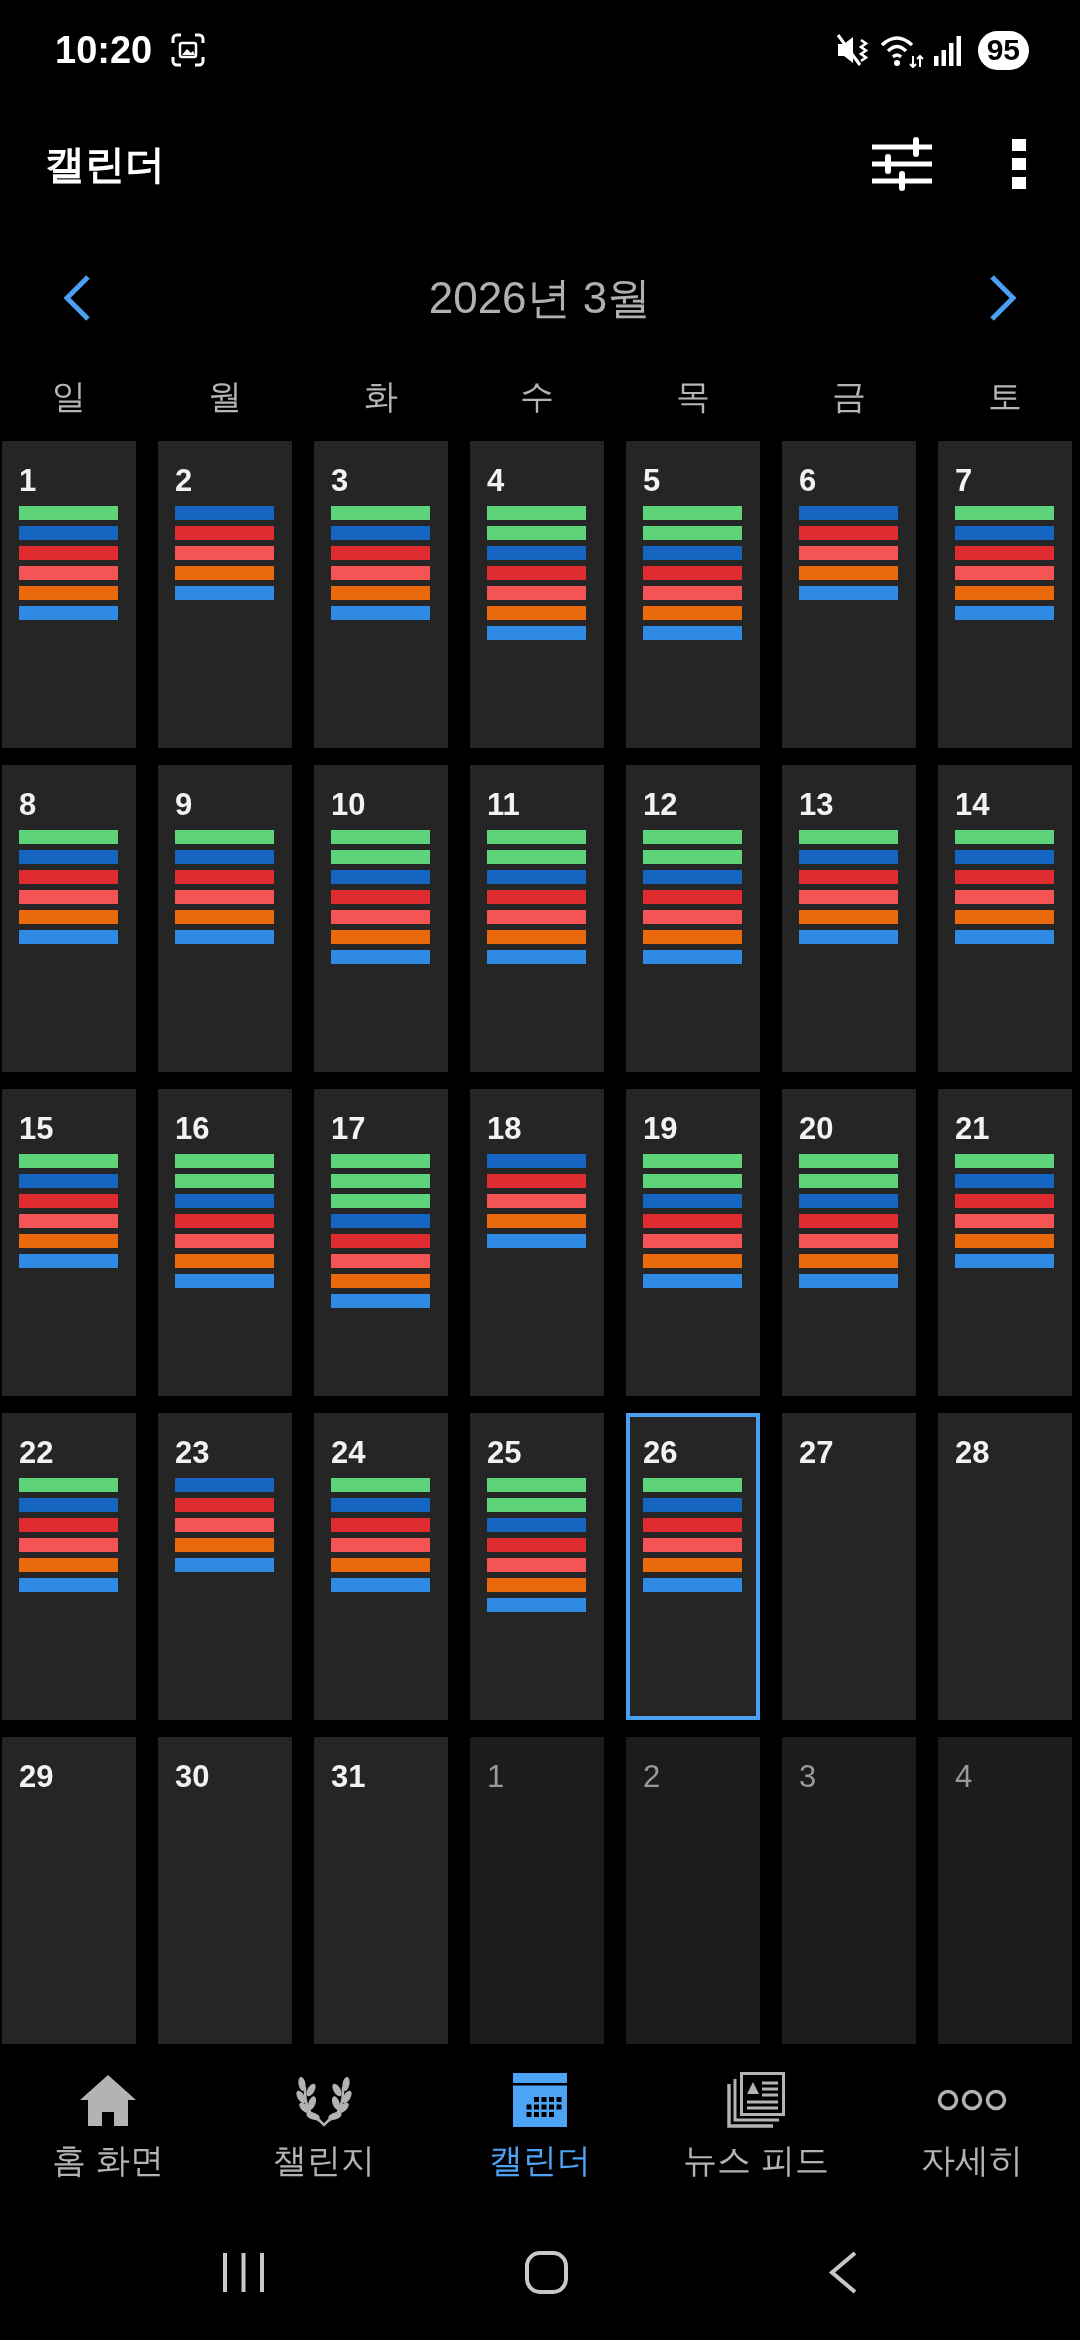 This screenshot has height=2340, width=1080. Describe the element at coordinates (537, 396) in the screenshot. I see `weekday-label: 수` at that location.